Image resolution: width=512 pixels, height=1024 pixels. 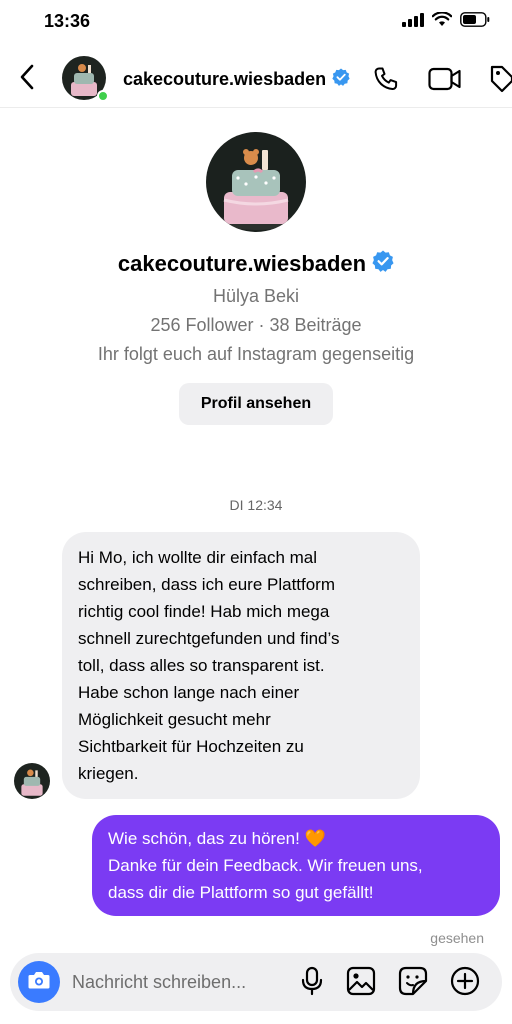 What do you see at coordinates (204, 611) in the screenshot?
I see `message-line: richtig cool finde! Hab mich mega` at bounding box center [204, 611].